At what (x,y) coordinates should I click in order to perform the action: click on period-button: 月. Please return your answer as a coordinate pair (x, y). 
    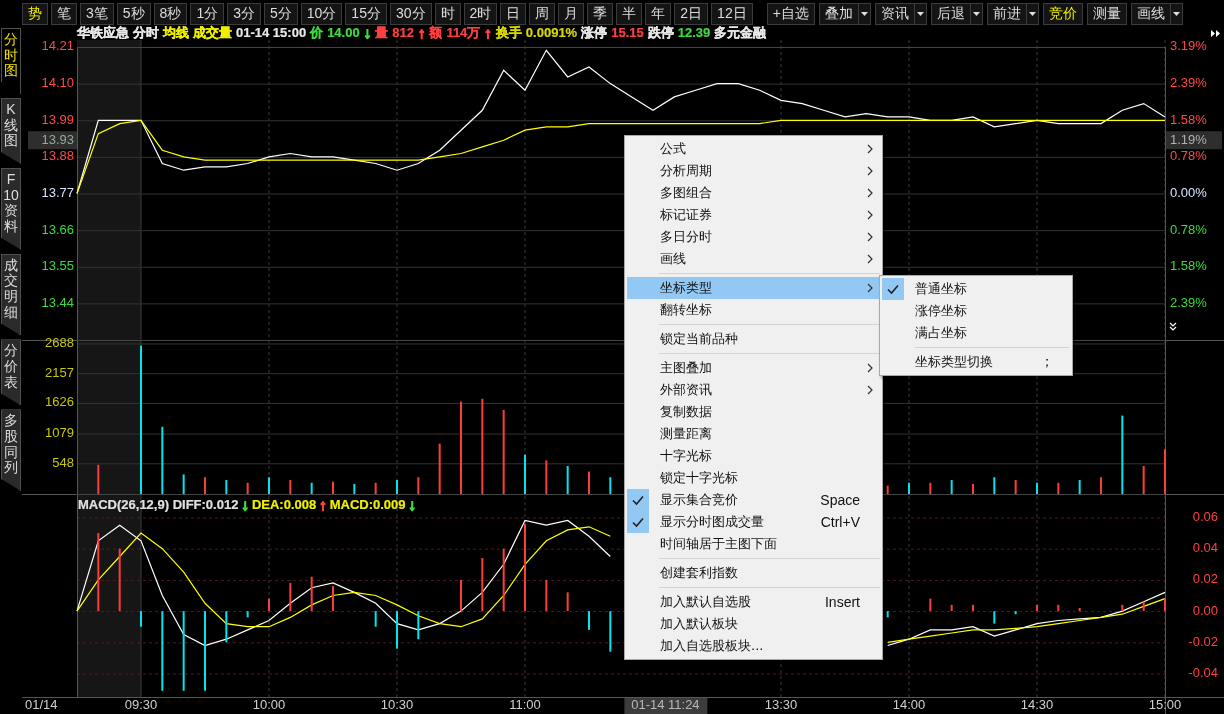
    Looking at the image, I should click on (571, 14).